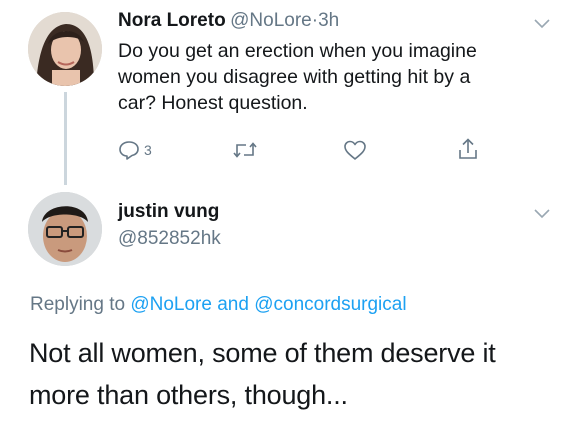 This screenshot has width=576, height=432. What do you see at coordinates (213, 103) in the screenshot?
I see `tweet-text-line: car? Honest question.` at bounding box center [213, 103].